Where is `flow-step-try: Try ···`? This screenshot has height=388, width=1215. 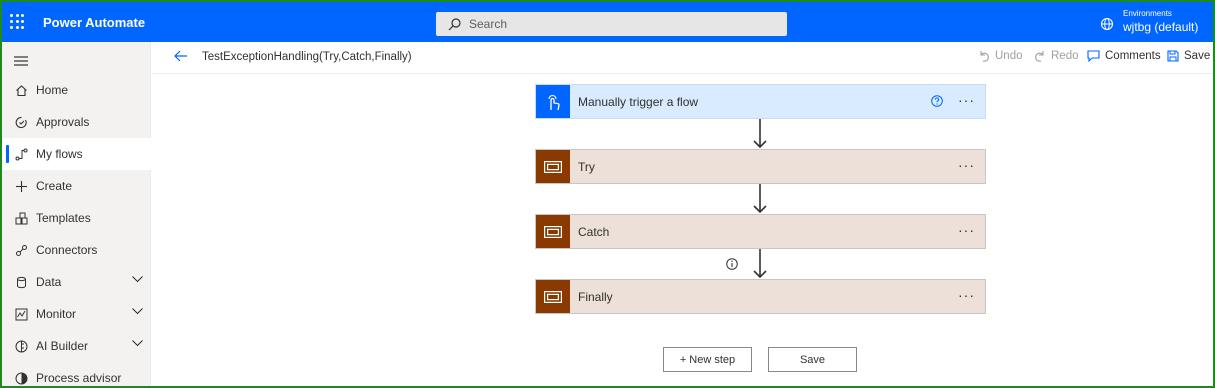 flow-step-try: Try ··· is located at coordinates (760, 166).